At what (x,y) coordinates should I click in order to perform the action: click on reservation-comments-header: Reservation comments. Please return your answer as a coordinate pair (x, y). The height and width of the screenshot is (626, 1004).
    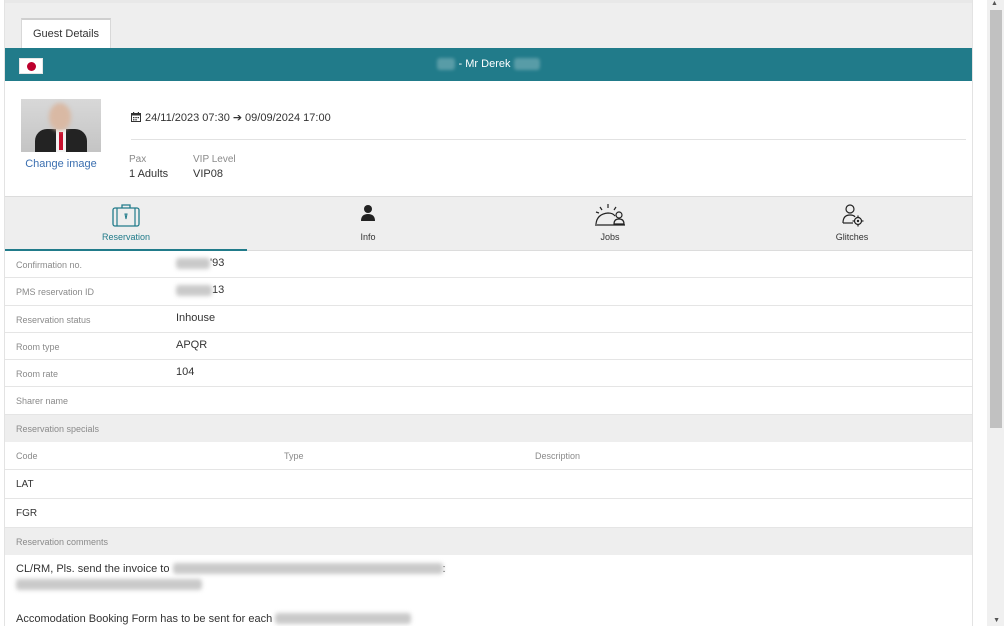
    Looking at the image, I should click on (488, 541).